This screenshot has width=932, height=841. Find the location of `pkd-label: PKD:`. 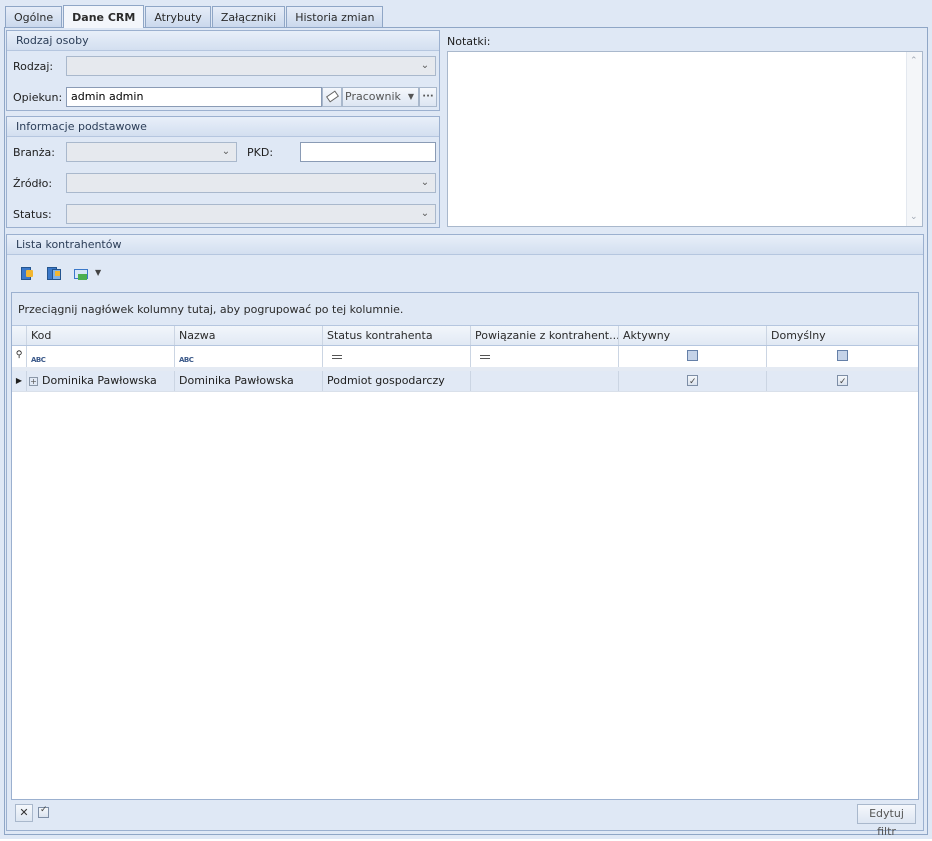

pkd-label: PKD: is located at coordinates (260, 152).